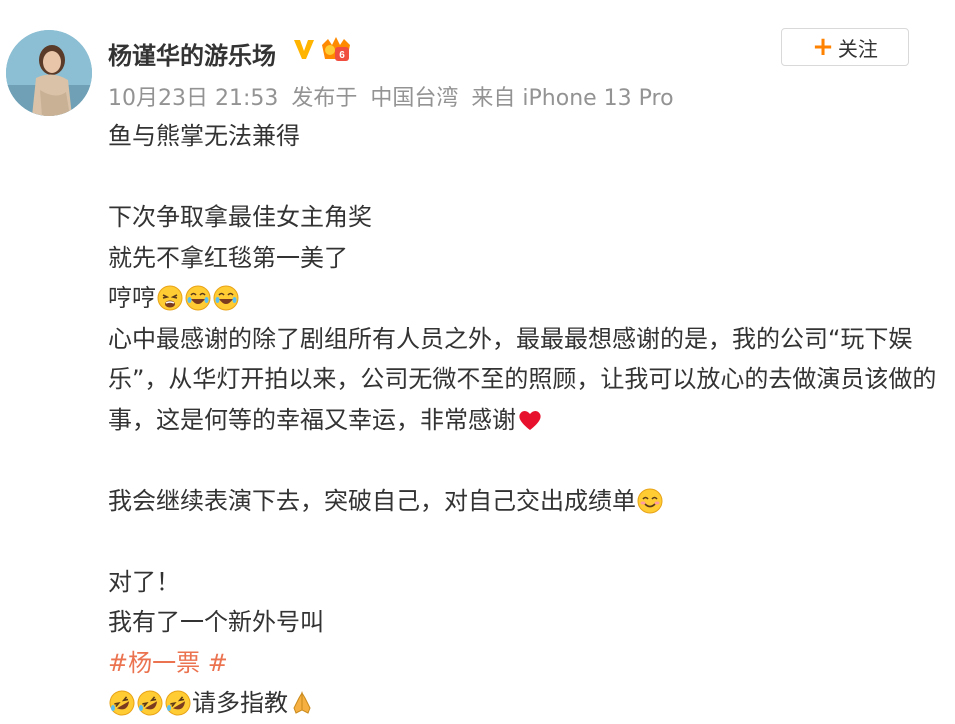 Image resolution: width=955 pixels, height=724 pixels. What do you see at coordinates (324, 98) in the screenshot?
I see `posted-from-prefix: 发布于` at bounding box center [324, 98].